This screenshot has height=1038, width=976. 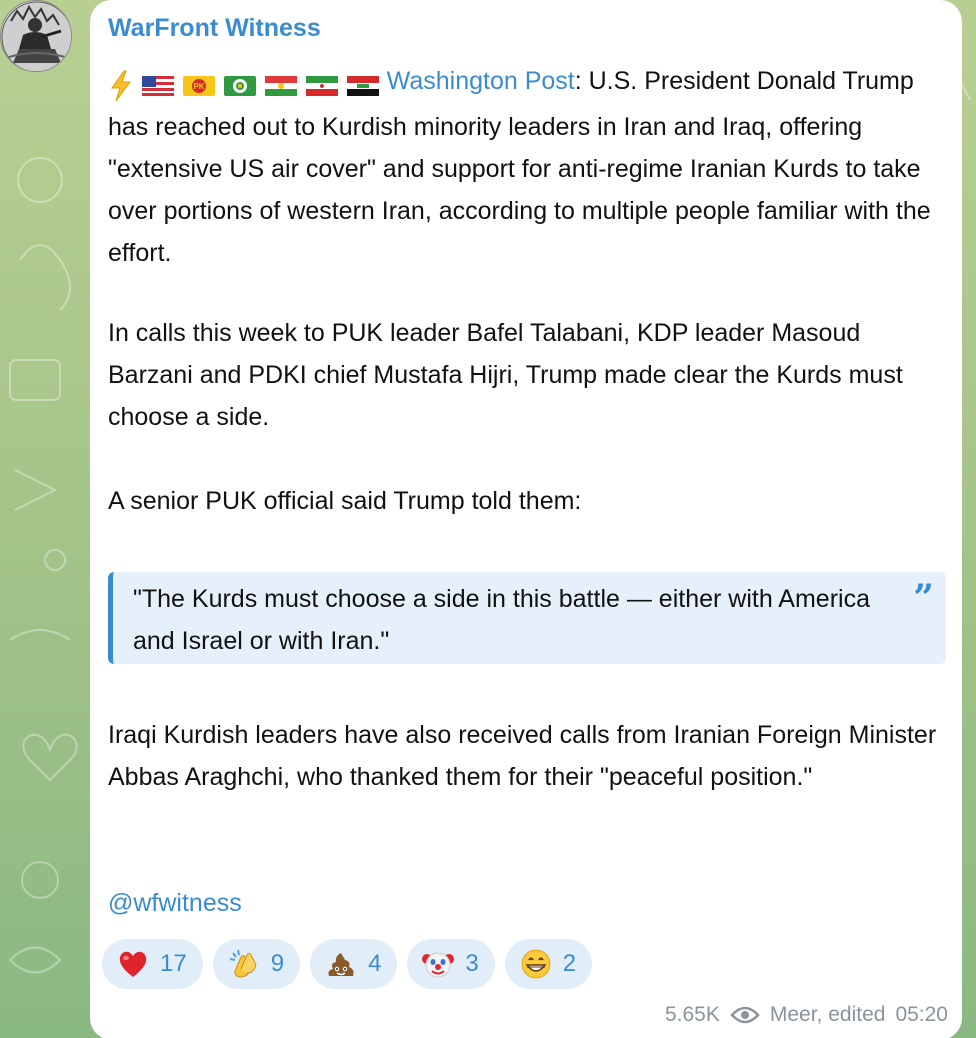 What do you see at coordinates (745, 1015) in the screenshot?
I see `eye-icon` at bounding box center [745, 1015].